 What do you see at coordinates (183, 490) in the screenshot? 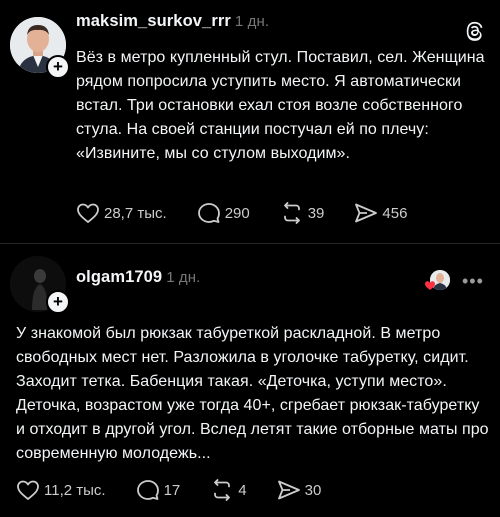
I see `post-actions: 11,2 тыс. 17 4 30` at bounding box center [183, 490].